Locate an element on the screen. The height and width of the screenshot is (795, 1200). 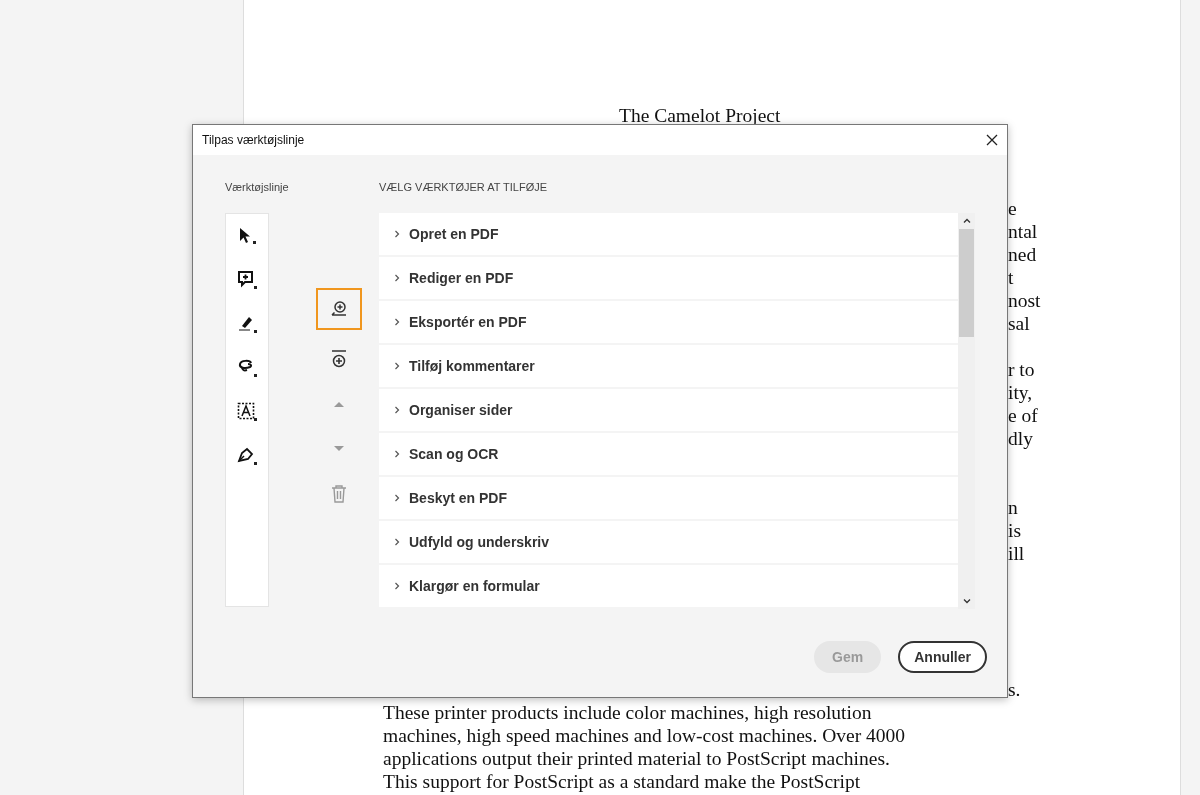
document-text: nost is located at coordinates (1024, 300).